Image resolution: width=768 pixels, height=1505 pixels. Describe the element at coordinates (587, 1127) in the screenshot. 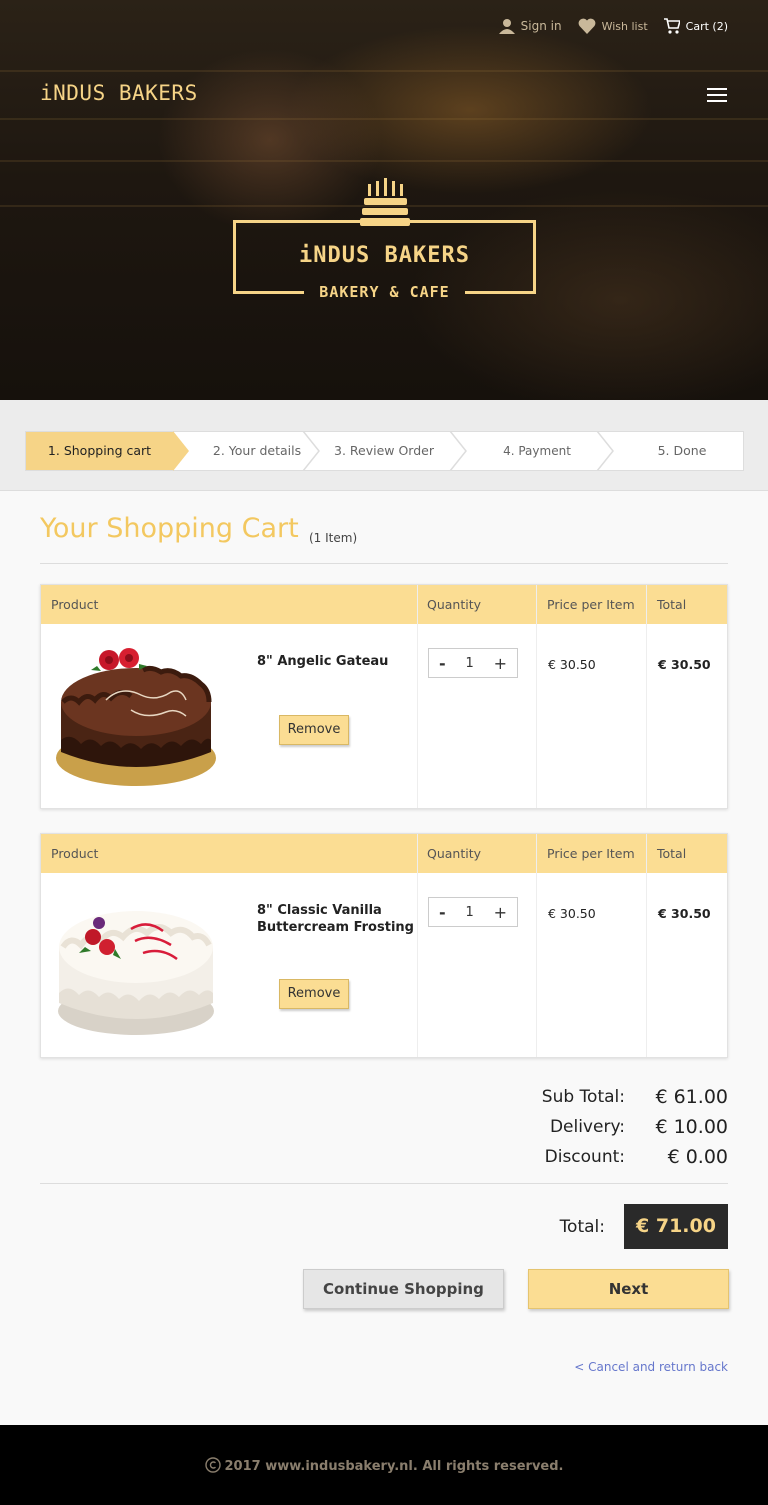

I see `delivery-label: Delivery:` at that location.